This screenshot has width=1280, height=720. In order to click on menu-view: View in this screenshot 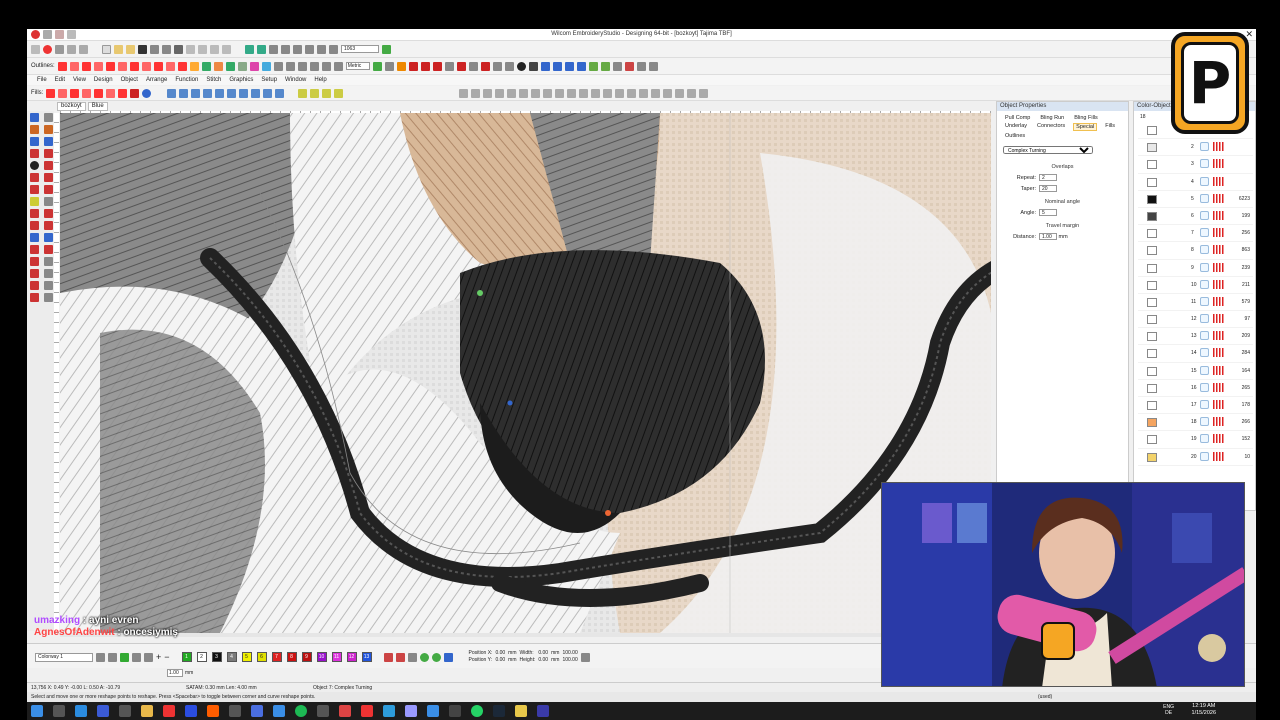, I will do `click(79, 80)`.